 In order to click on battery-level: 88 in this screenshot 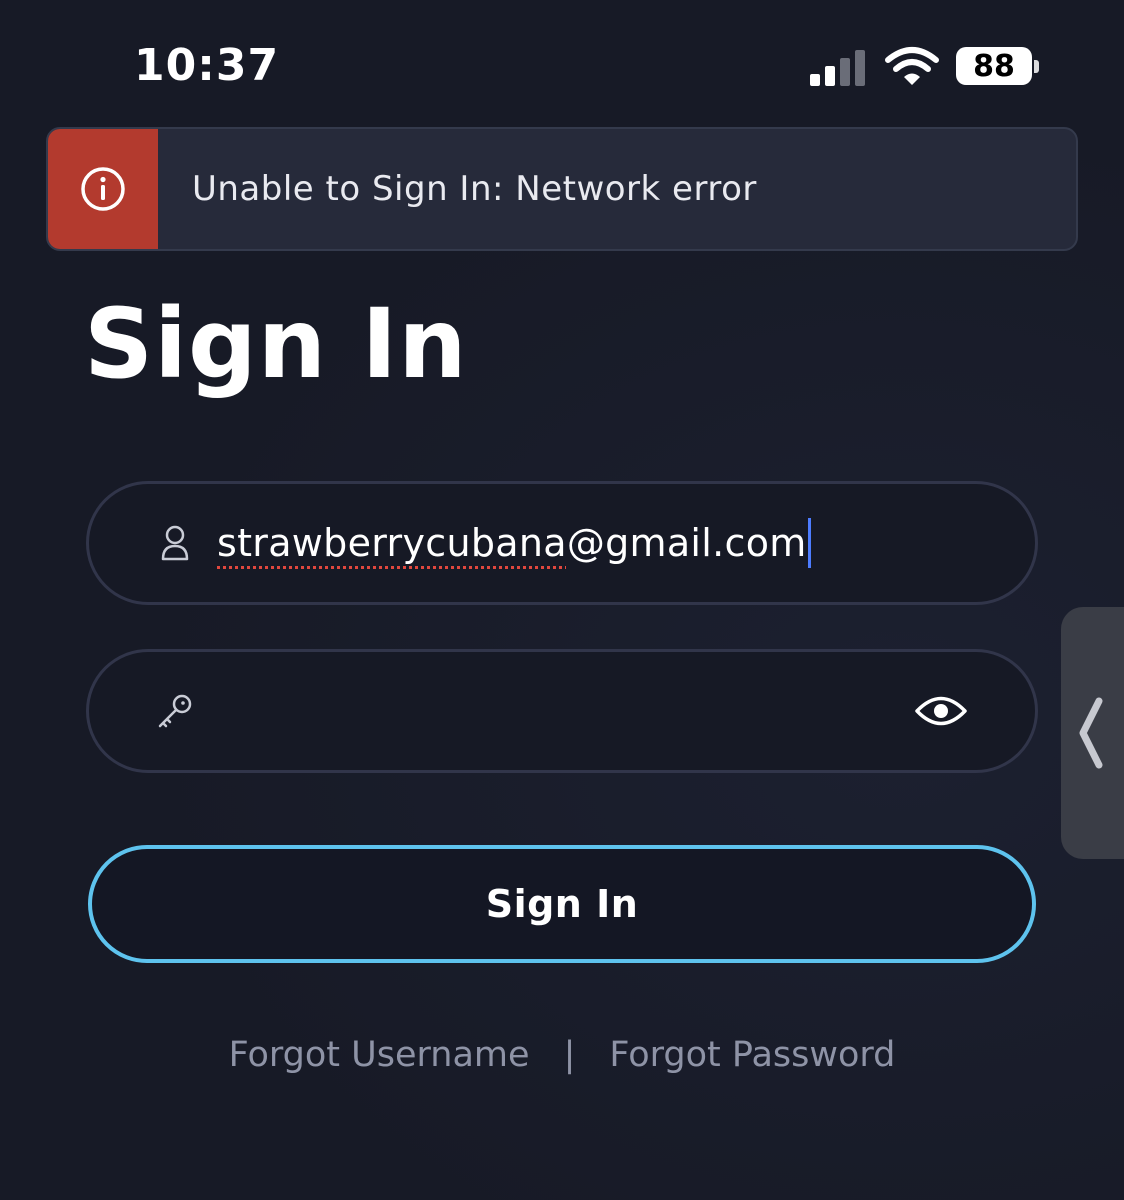, I will do `click(994, 66)`.